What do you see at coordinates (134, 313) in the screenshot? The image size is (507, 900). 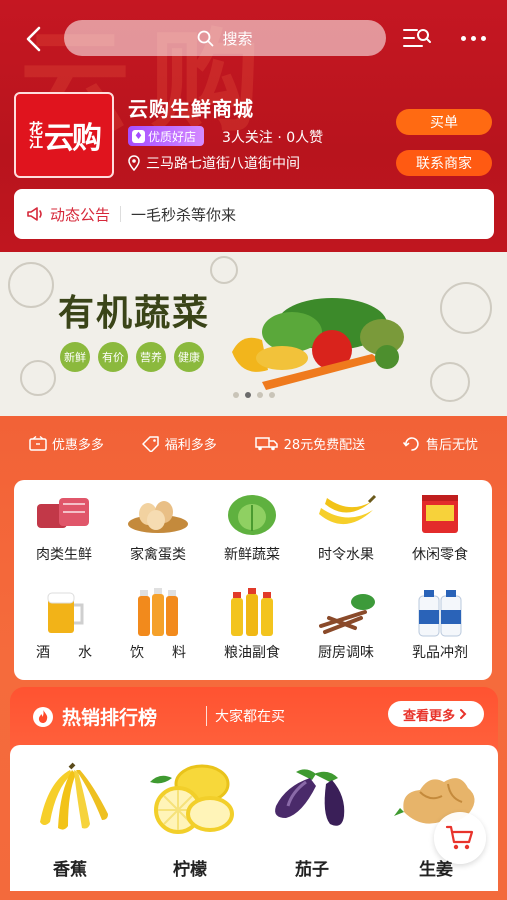 I see `banner-title: 有机蔬菜` at bounding box center [134, 313].